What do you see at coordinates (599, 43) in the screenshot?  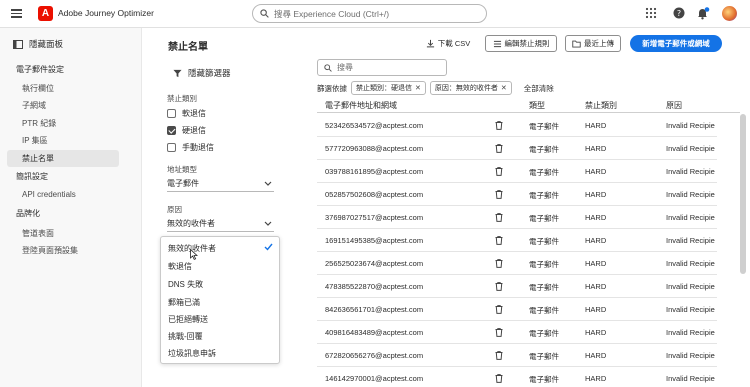 I see `recent-uploads-label: 最近上傳` at bounding box center [599, 43].